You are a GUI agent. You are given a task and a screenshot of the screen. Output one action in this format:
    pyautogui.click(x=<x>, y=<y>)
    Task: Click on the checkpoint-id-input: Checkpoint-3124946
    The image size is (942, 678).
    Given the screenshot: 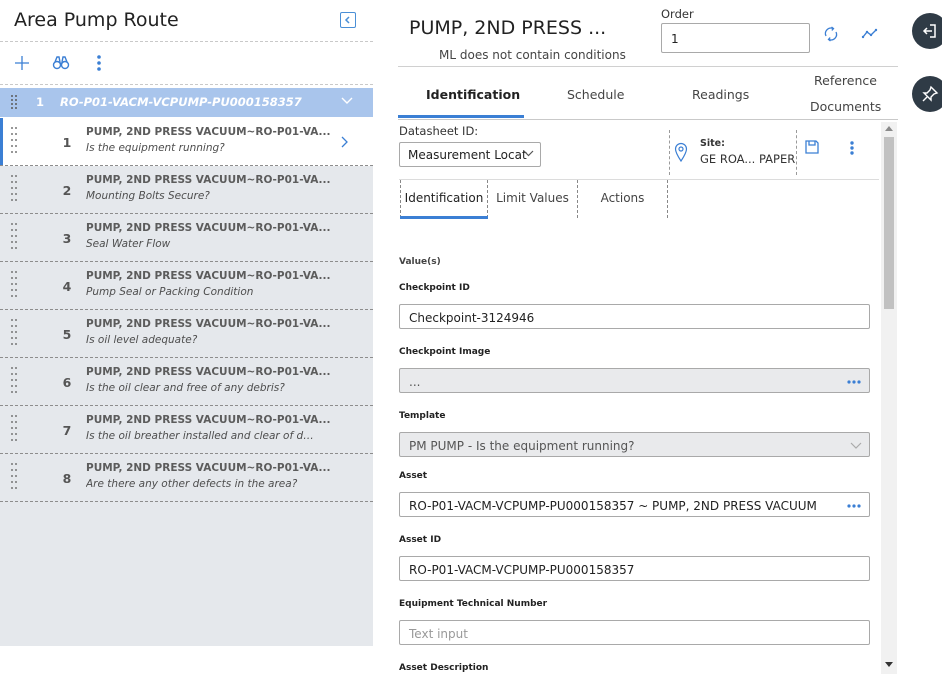 What is the action you would take?
    pyautogui.click(x=634, y=316)
    